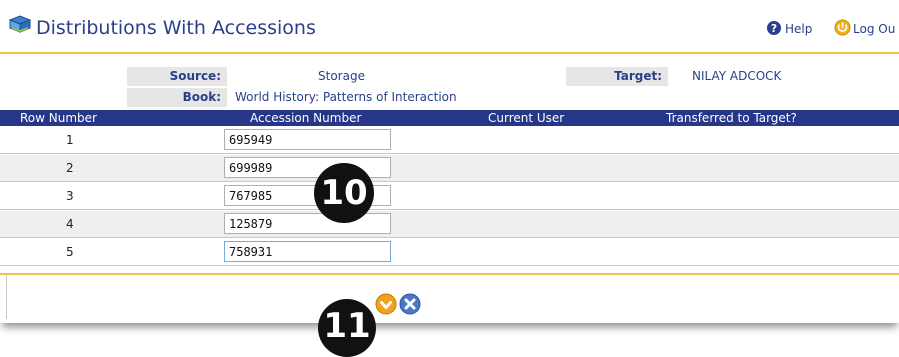 The width and height of the screenshot is (899, 357). I want to click on row-number: 2, so click(70, 168).